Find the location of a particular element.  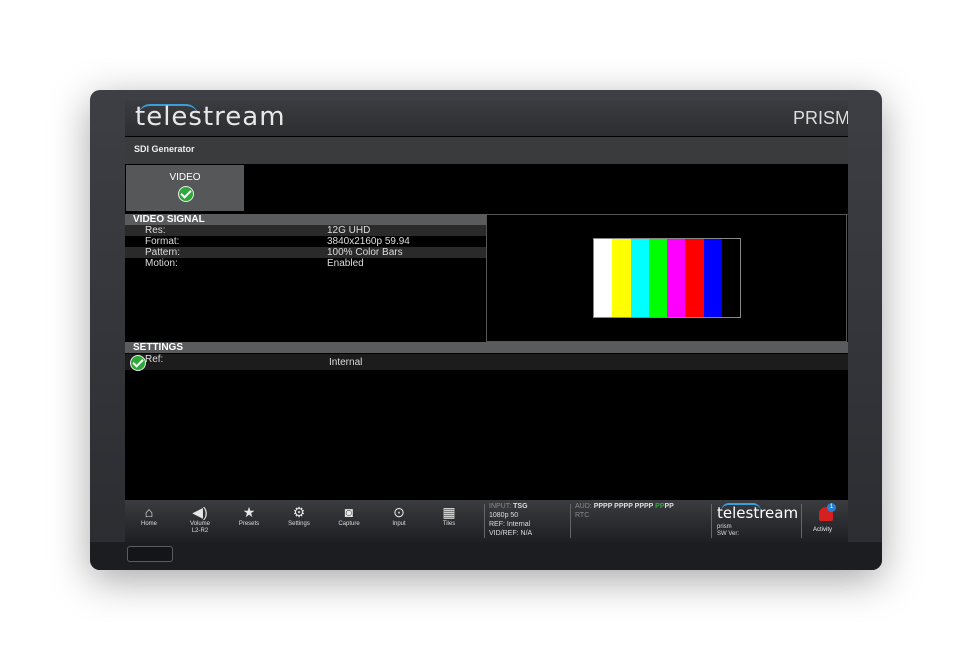

signal-value: 3840x2160p 59.94 is located at coordinates (368, 241).